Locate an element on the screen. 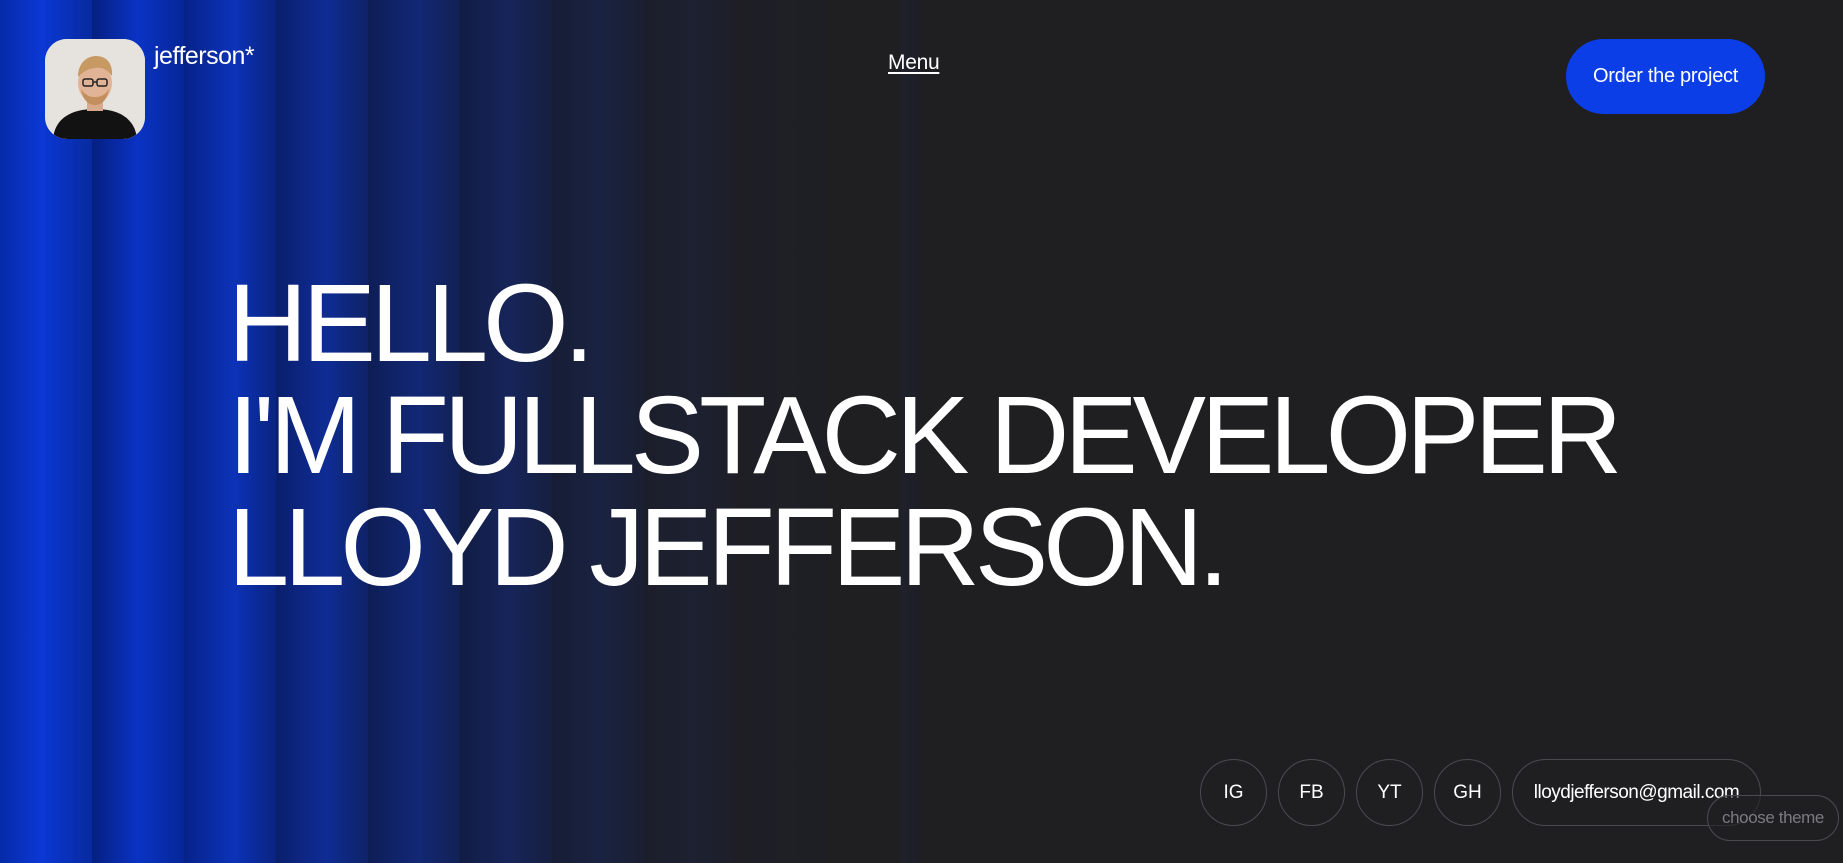  github-link: GH is located at coordinates (1467, 792).